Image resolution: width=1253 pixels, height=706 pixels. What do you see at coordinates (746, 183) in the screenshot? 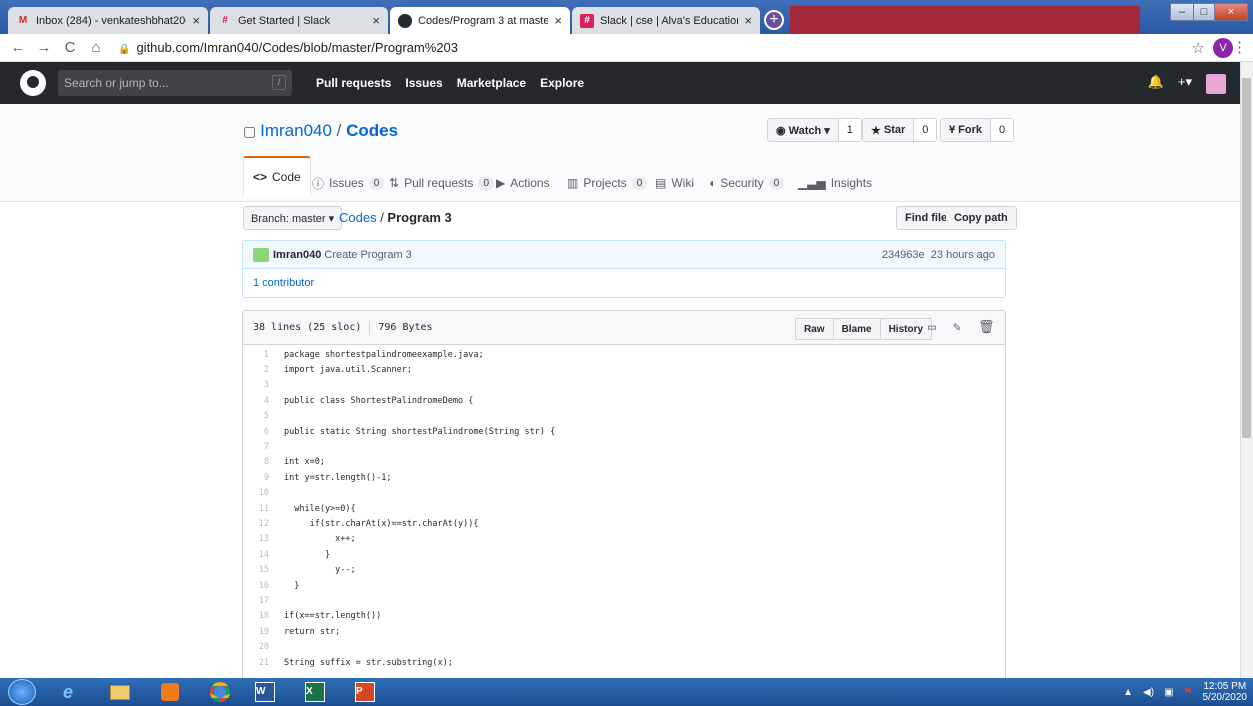
I see `tab-security: ◖ Security 0` at bounding box center [746, 183].